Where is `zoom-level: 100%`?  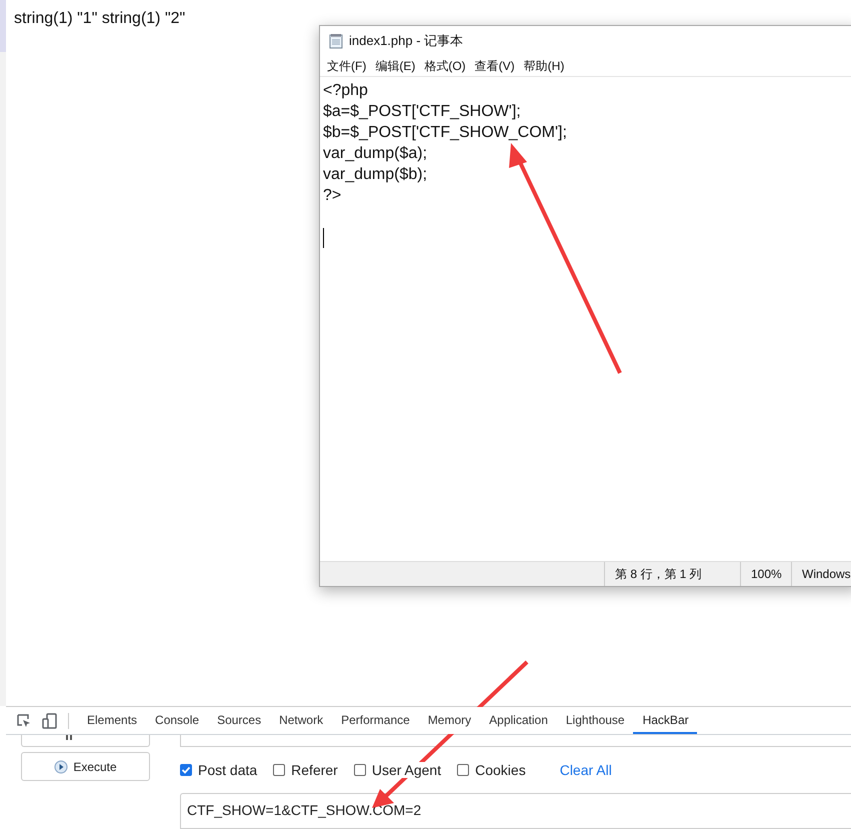 zoom-level: 100% is located at coordinates (765, 574).